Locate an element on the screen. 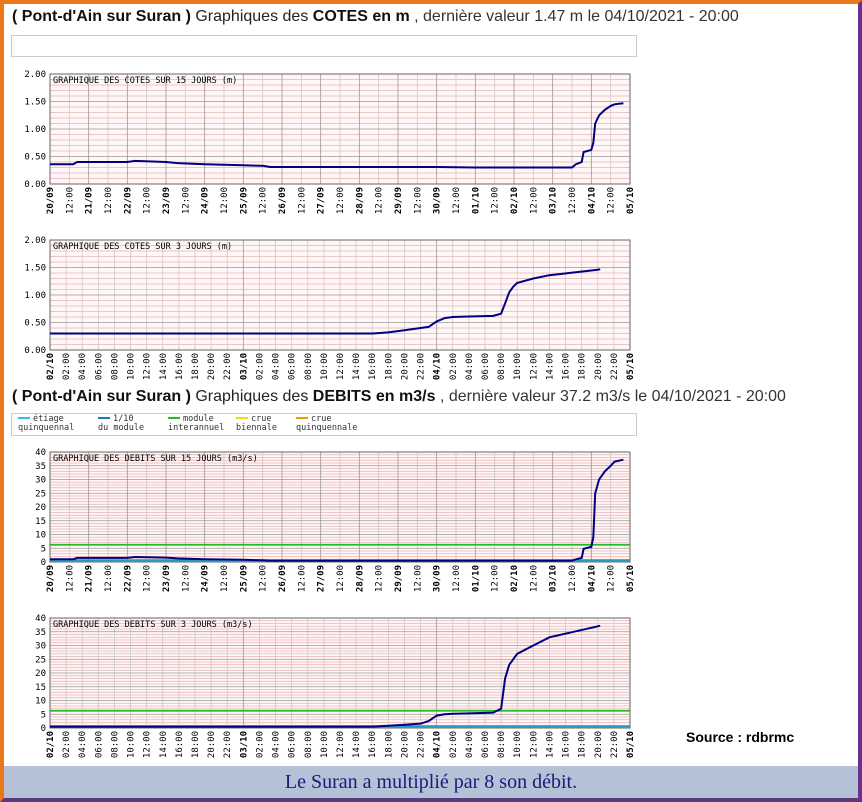 The image size is (862, 802). legend-swatch-crue-quinquennale is located at coordinates (302, 417).